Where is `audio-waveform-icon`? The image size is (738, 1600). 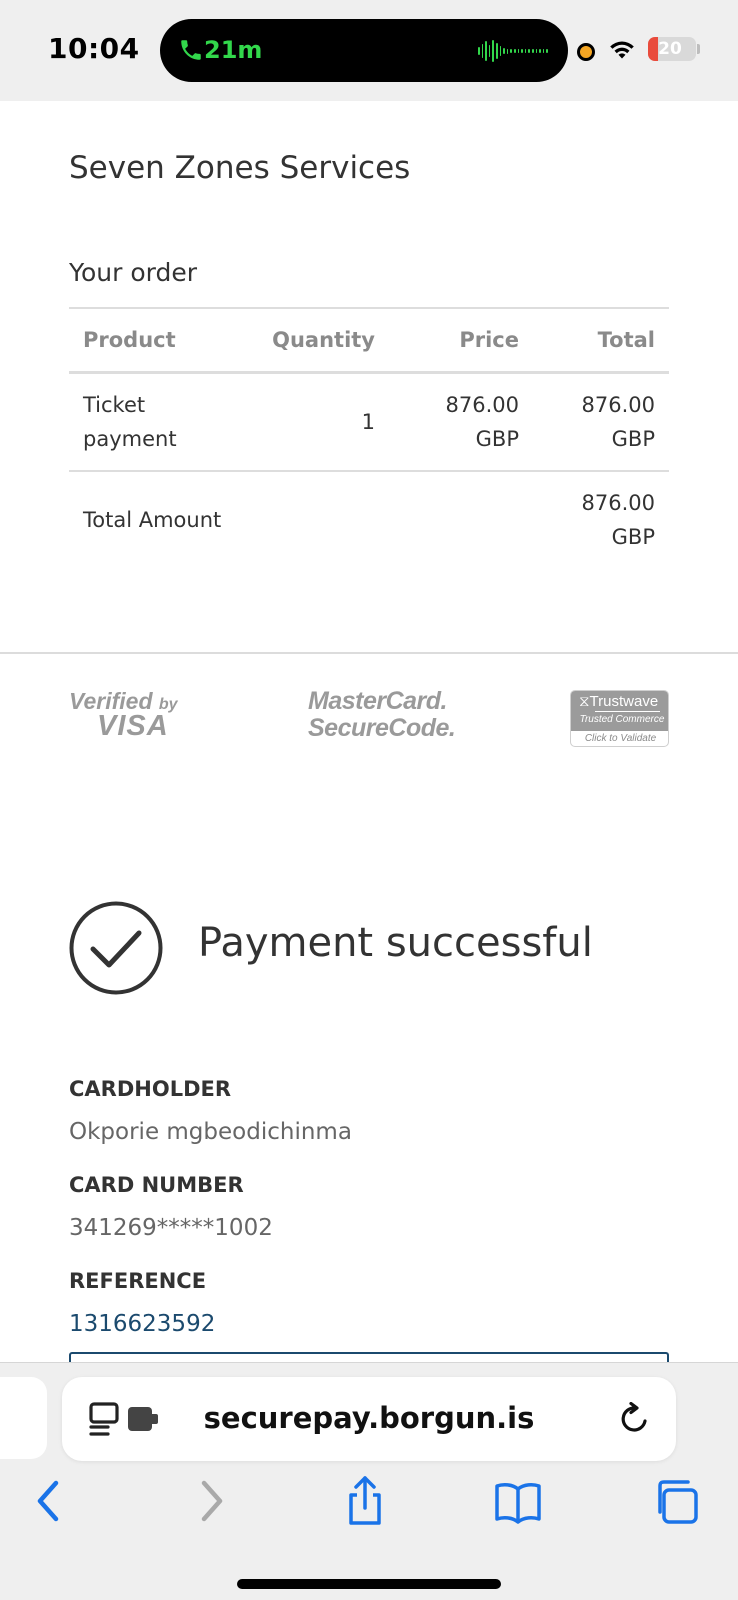
audio-waveform-icon is located at coordinates (513, 51).